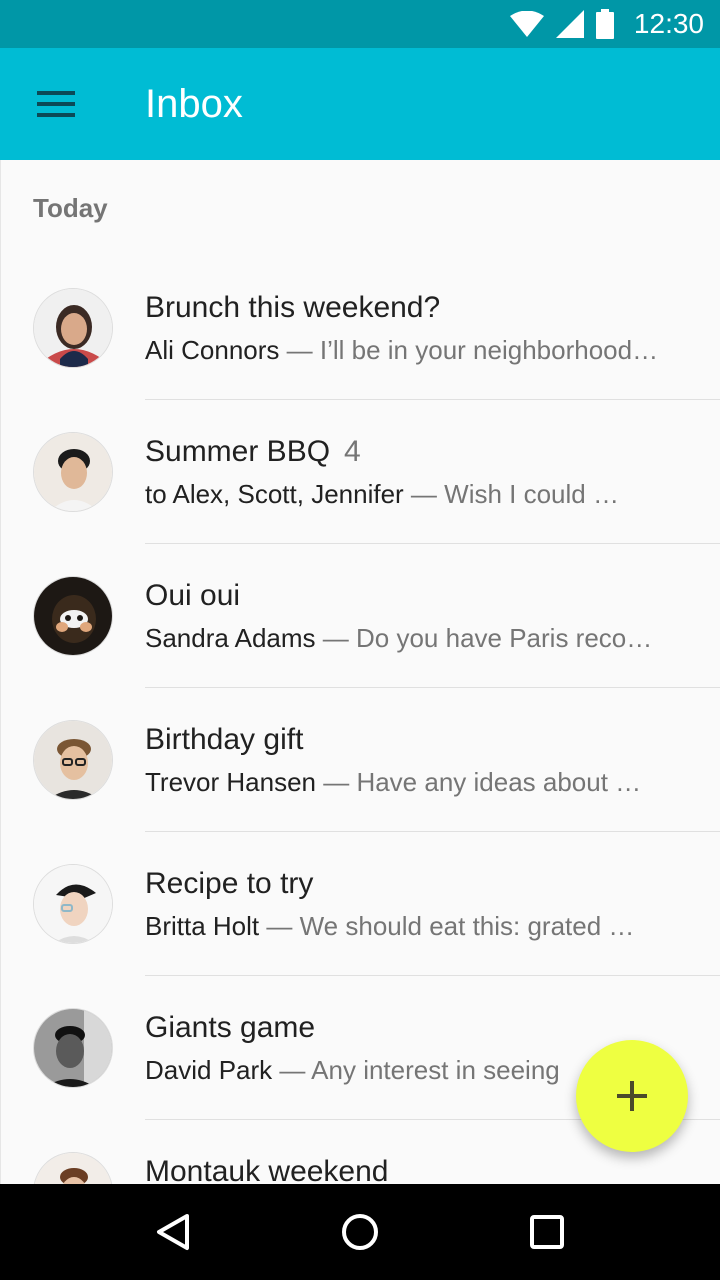  Describe the element at coordinates (416, 1070) in the screenshot. I see `email-preview: — Any interest in seeing` at that location.